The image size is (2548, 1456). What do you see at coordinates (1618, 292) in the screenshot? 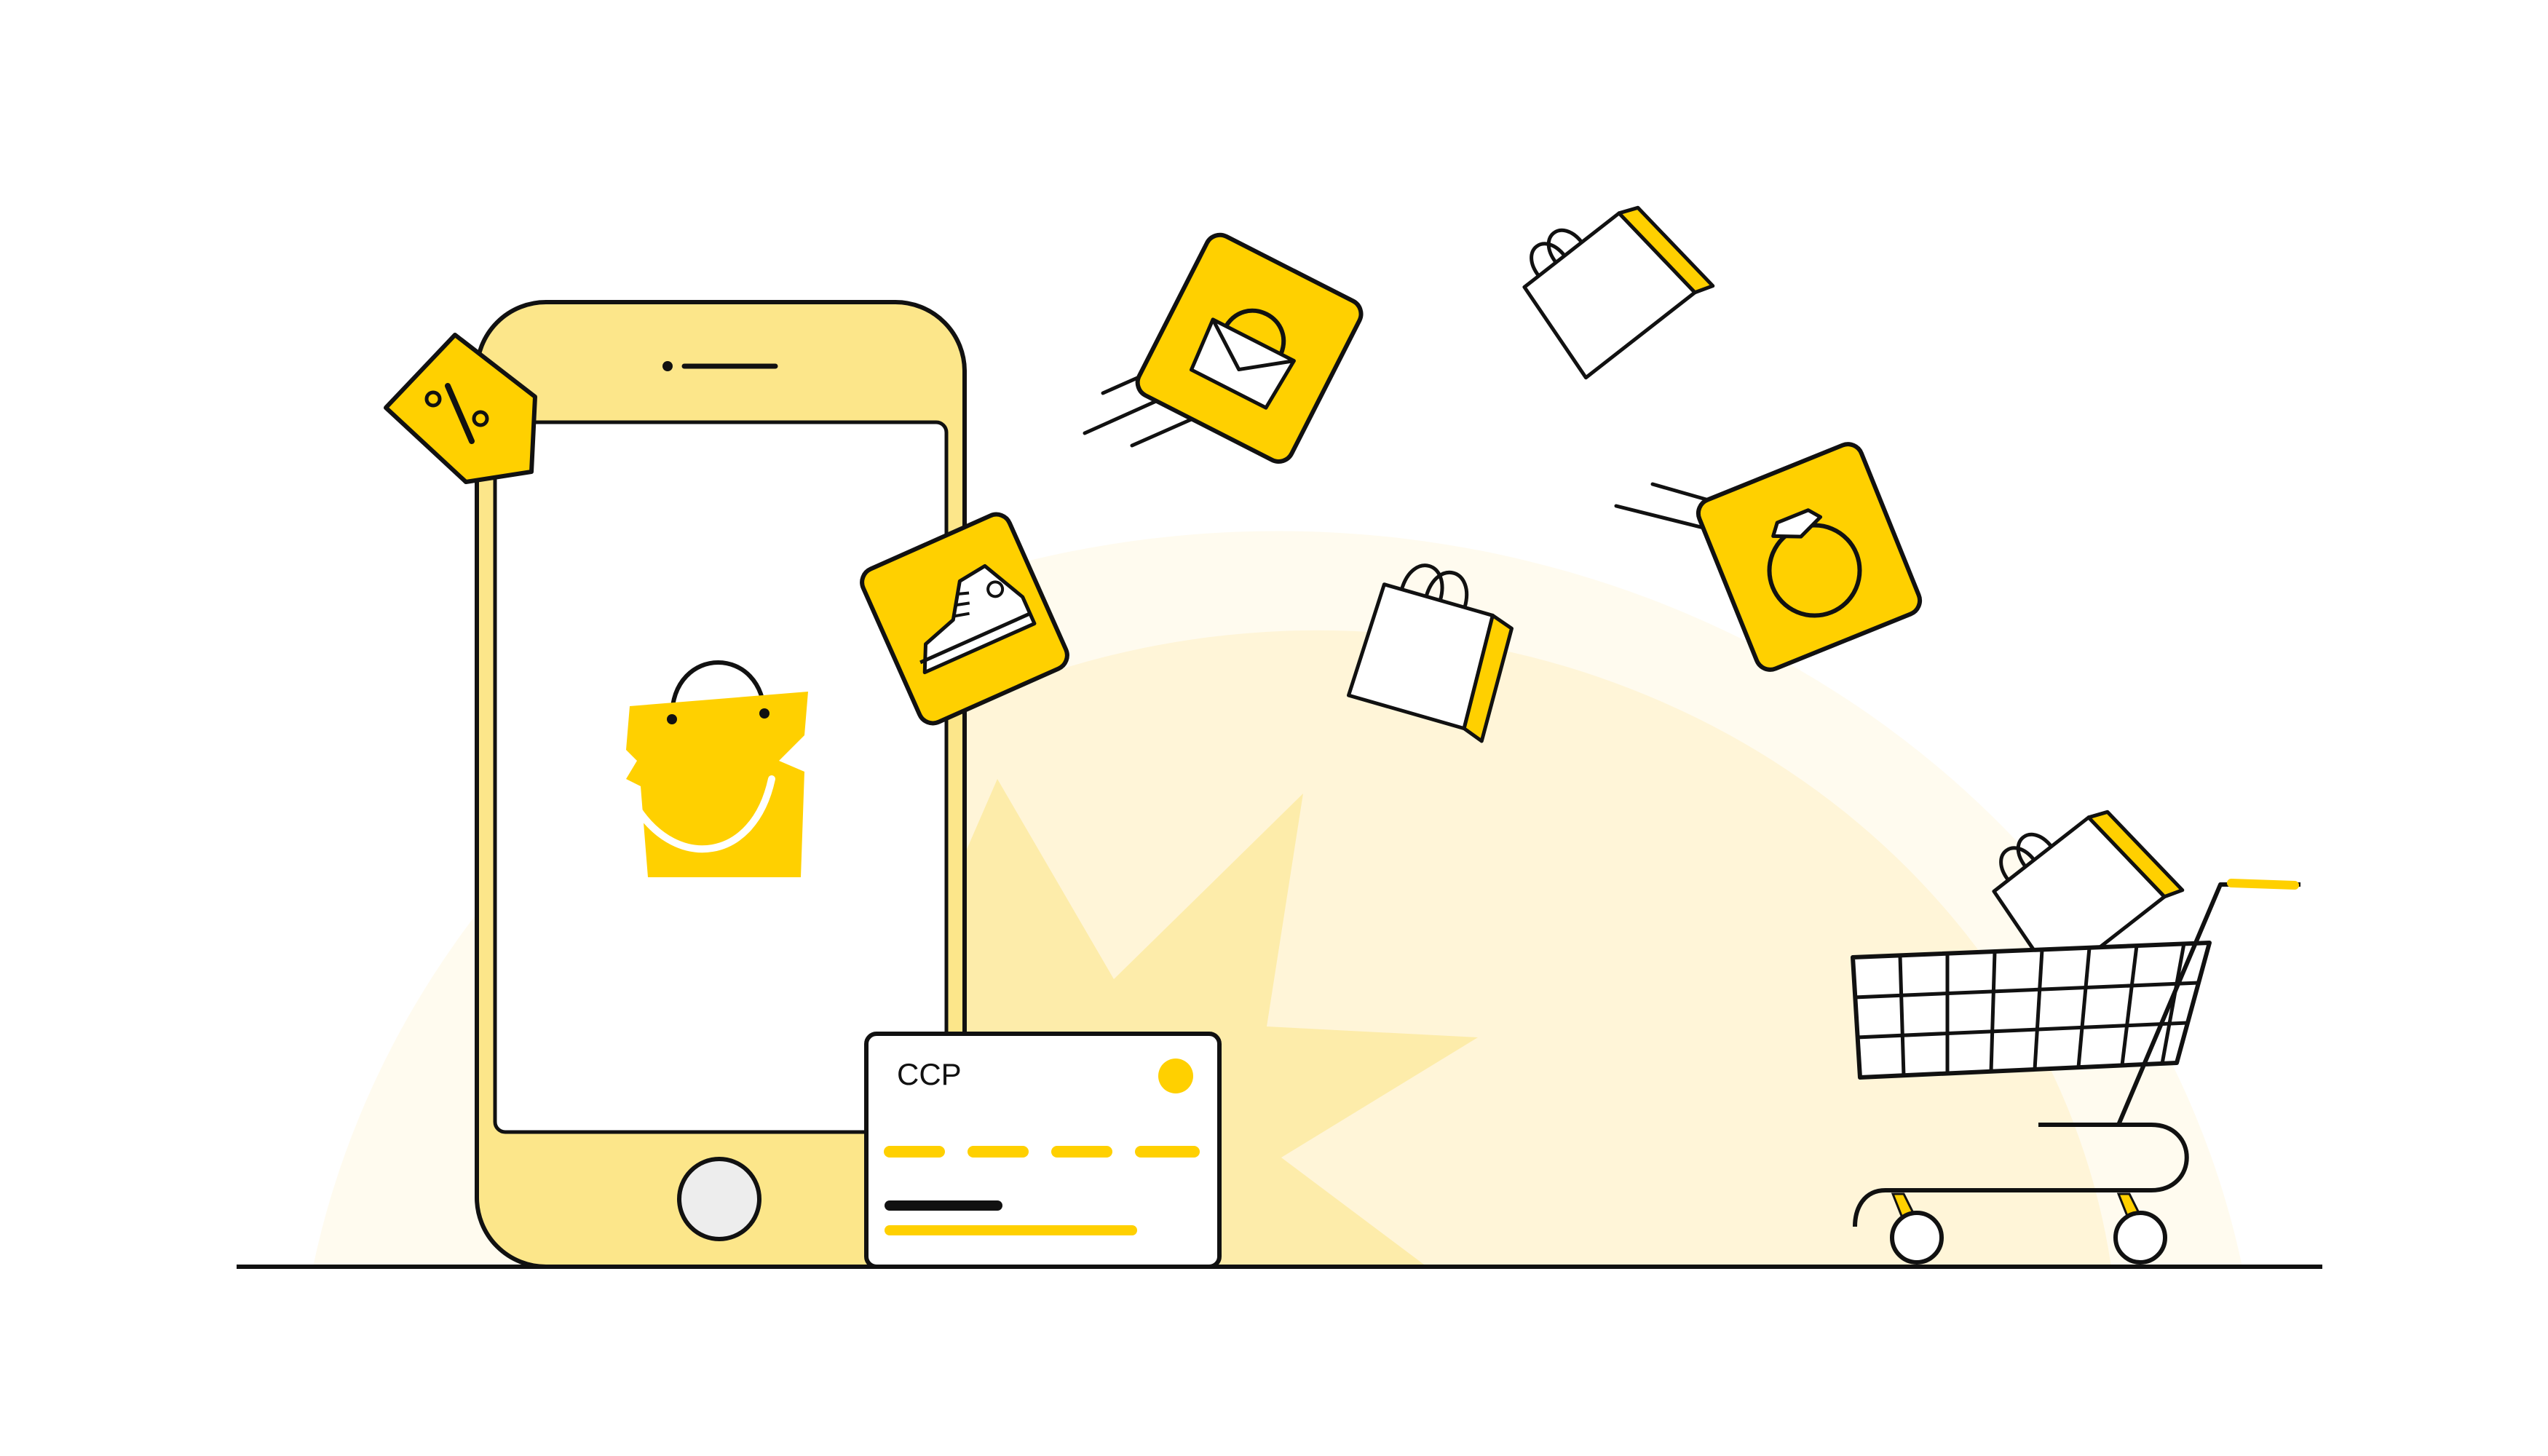
I see `shopping-bag-icon` at bounding box center [1618, 292].